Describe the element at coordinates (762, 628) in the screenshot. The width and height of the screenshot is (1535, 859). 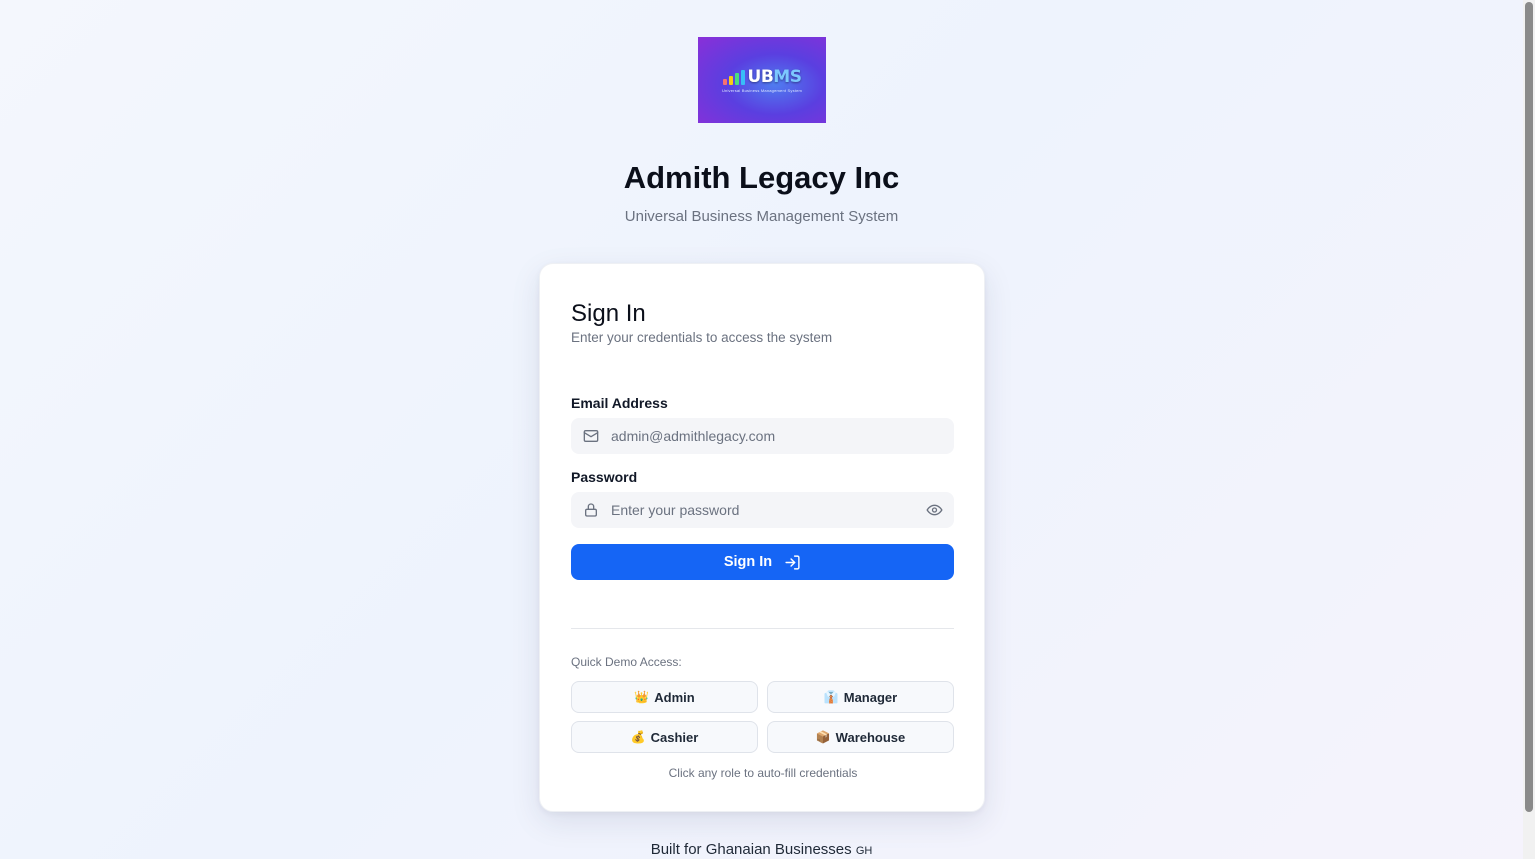
I see `divider` at that location.